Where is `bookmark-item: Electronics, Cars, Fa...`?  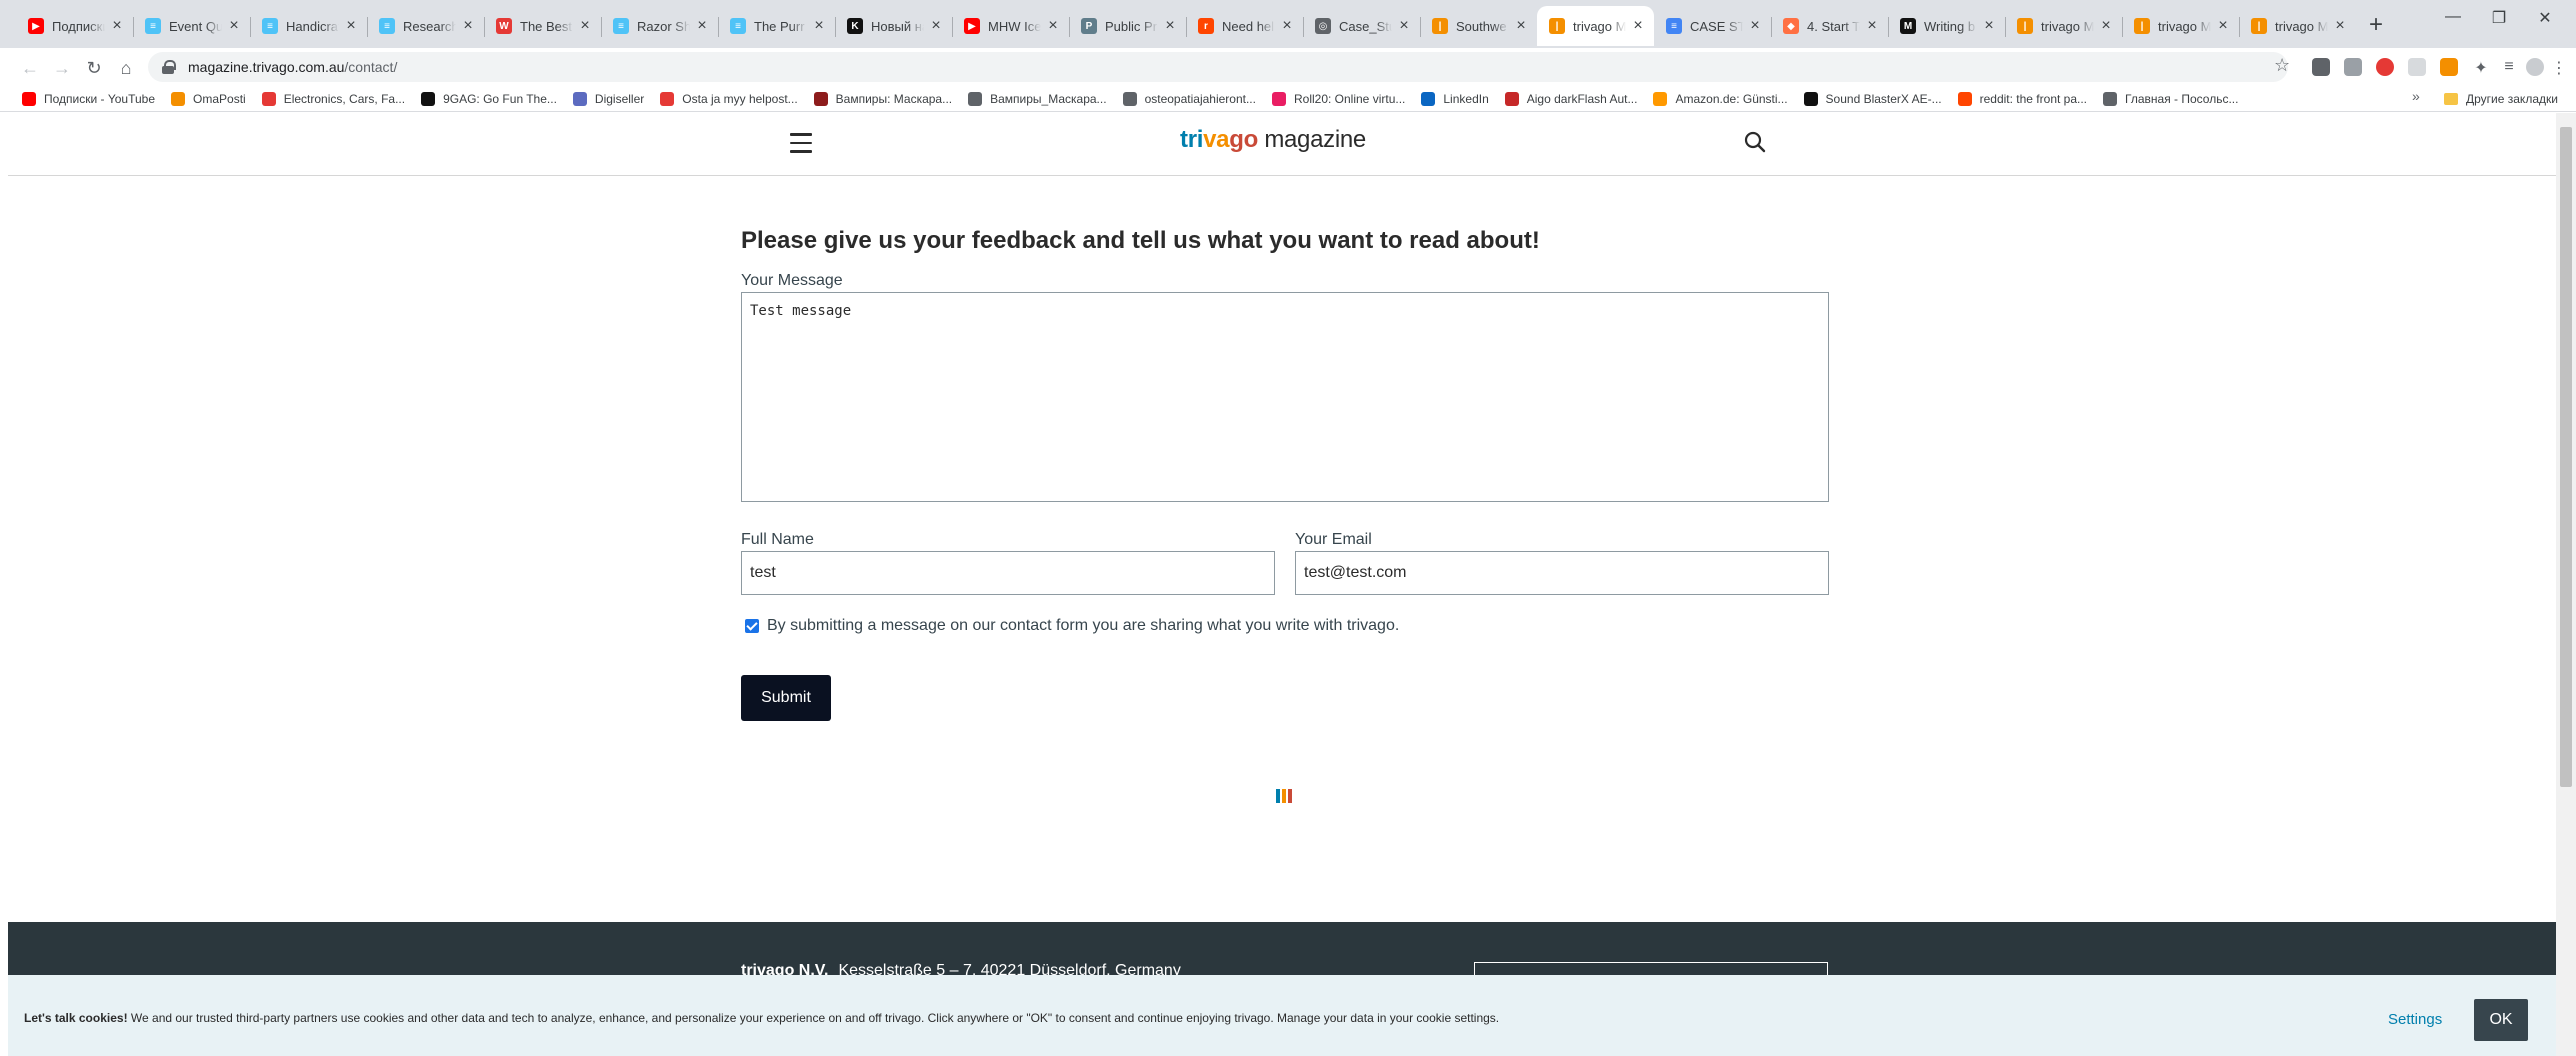
bookmark-item: Electronics, Cars, Fa... is located at coordinates (333, 98).